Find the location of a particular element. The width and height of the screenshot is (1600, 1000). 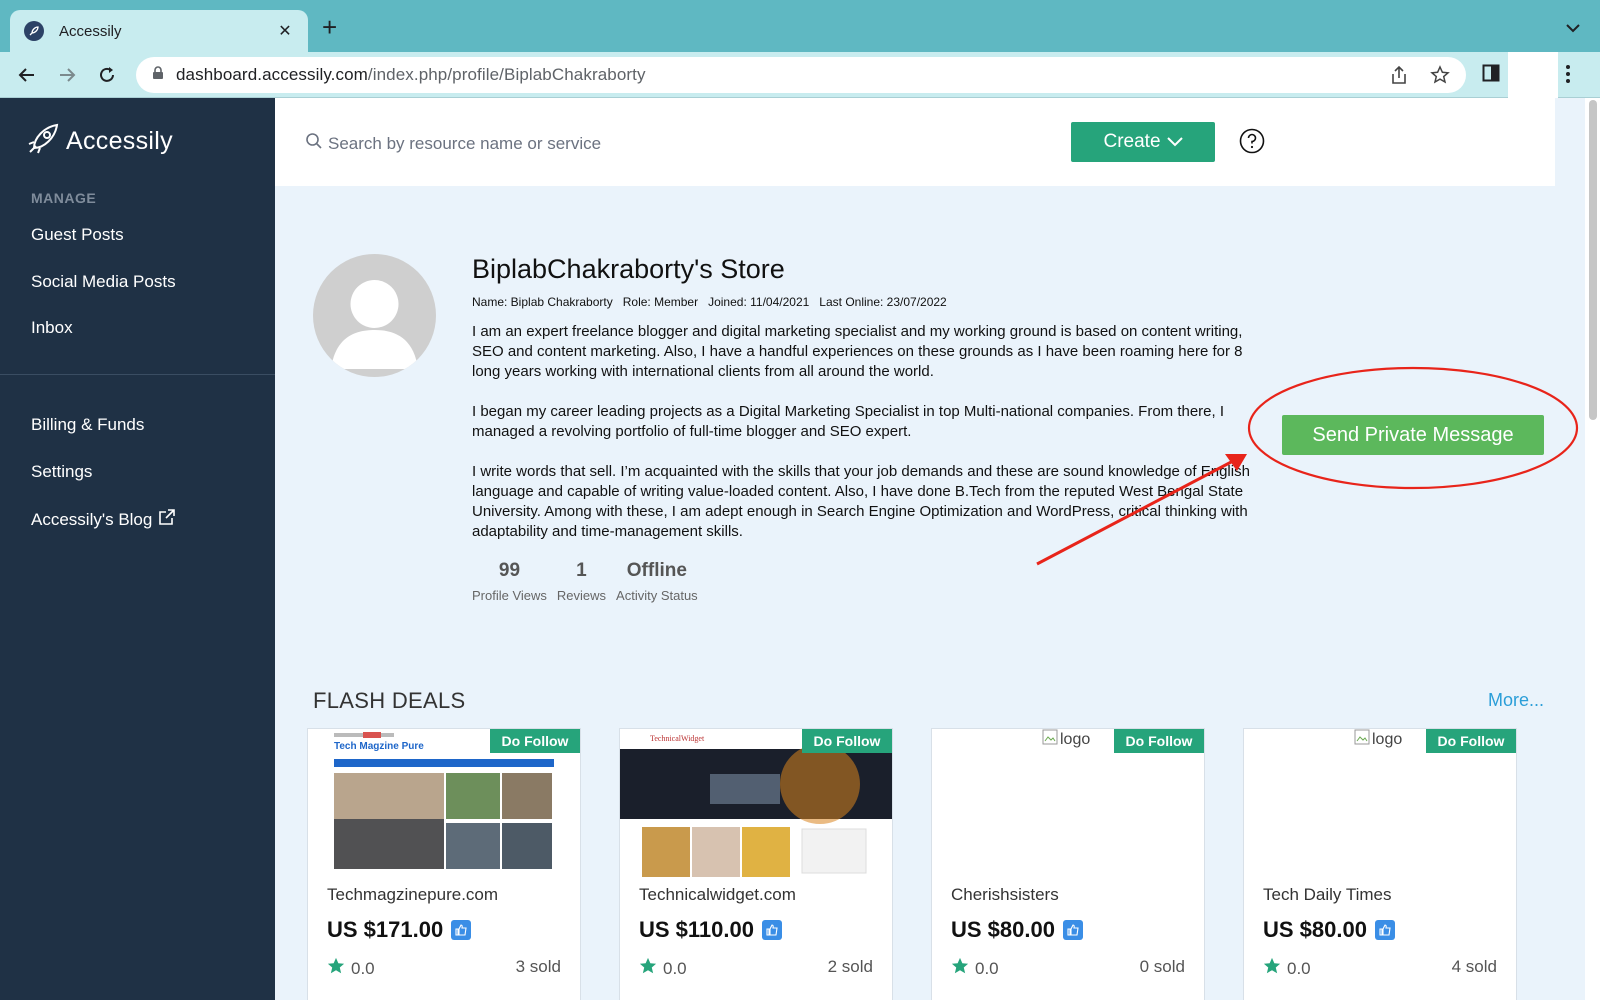

card-sold: 2 sold is located at coordinates (850, 966).